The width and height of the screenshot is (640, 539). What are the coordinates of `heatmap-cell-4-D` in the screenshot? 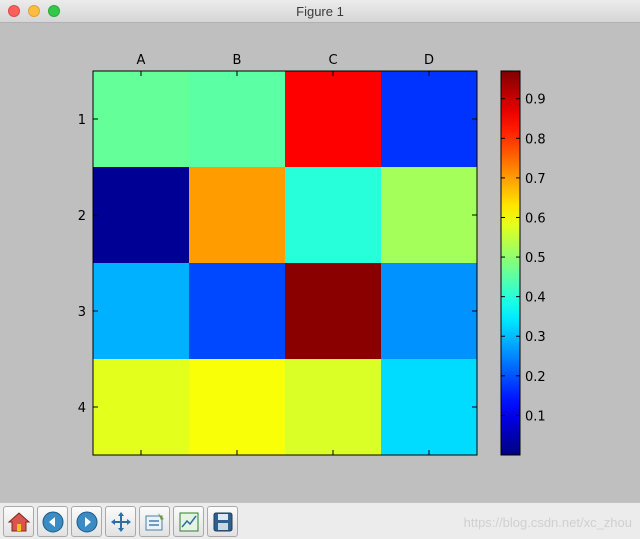 It's located at (429, 407).